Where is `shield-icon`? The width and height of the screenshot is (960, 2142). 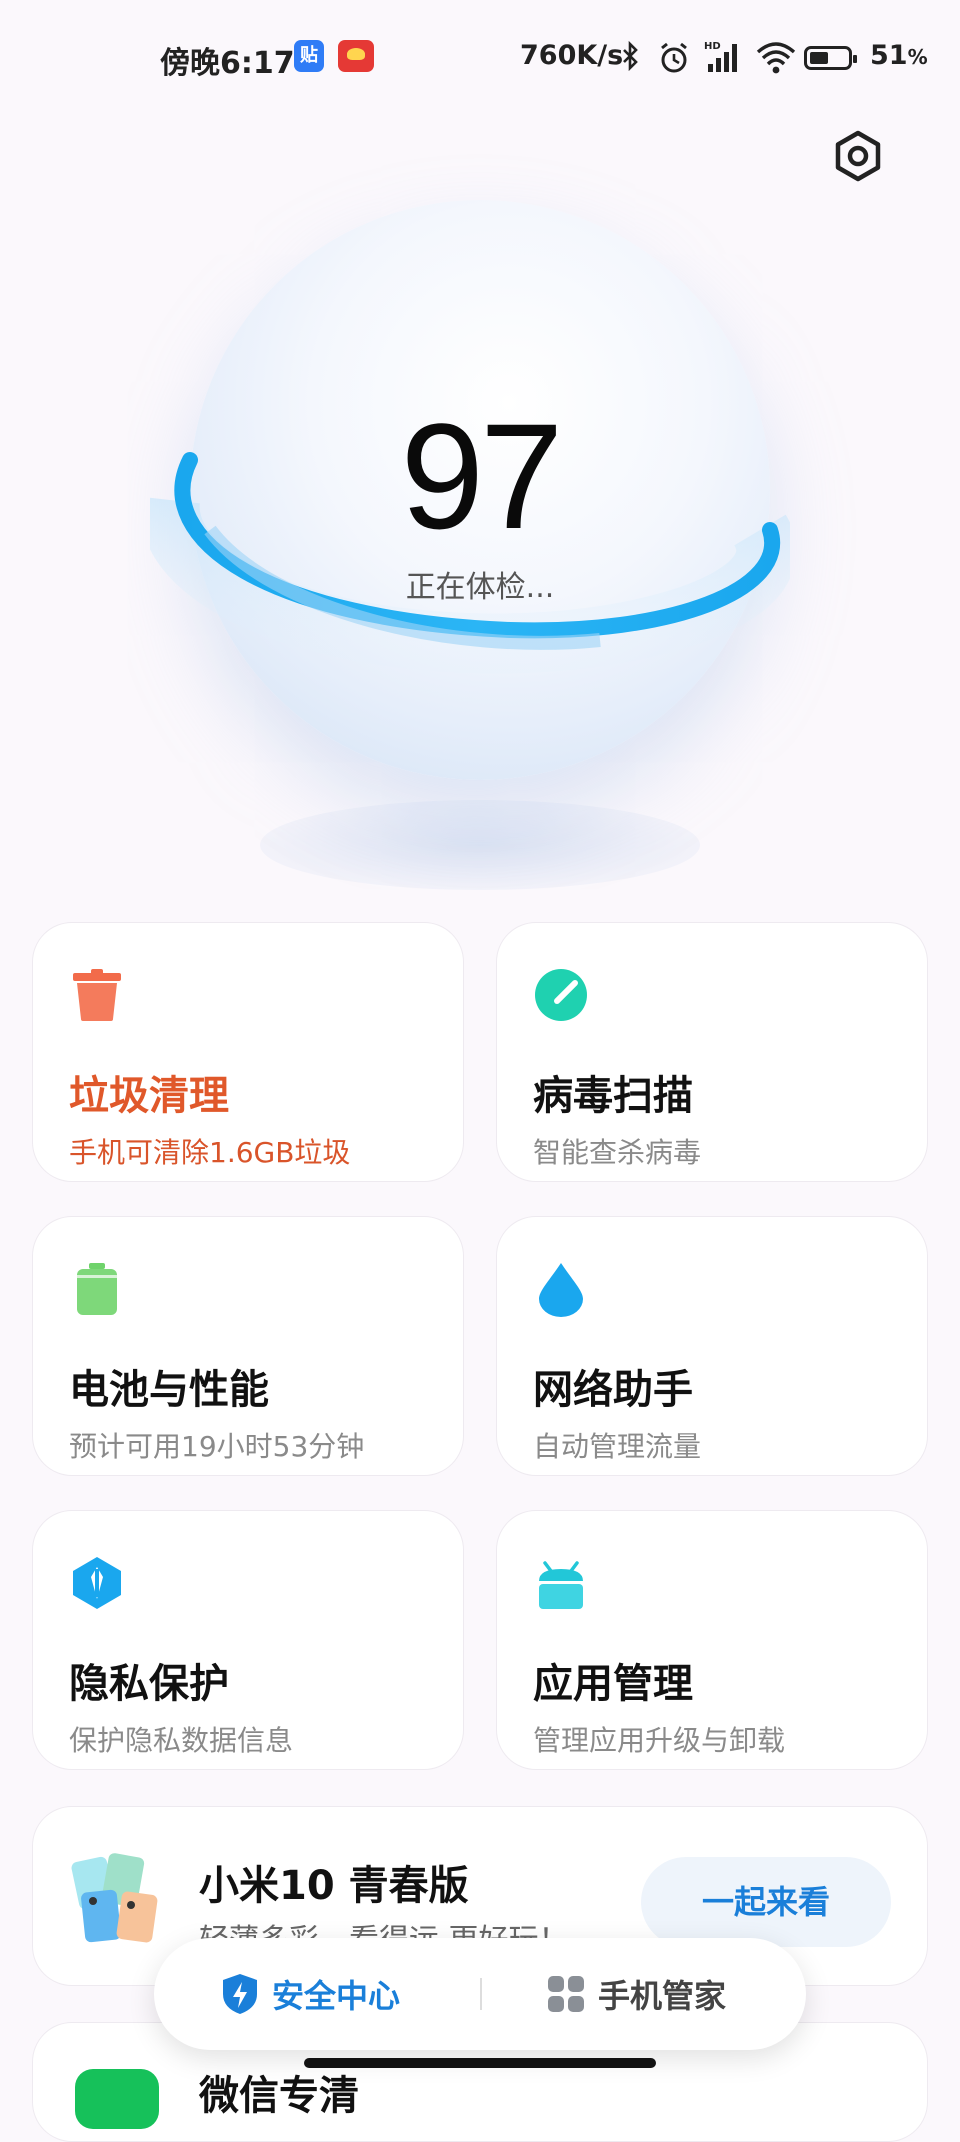 shield-icon is located at coordinates (240, 1994).